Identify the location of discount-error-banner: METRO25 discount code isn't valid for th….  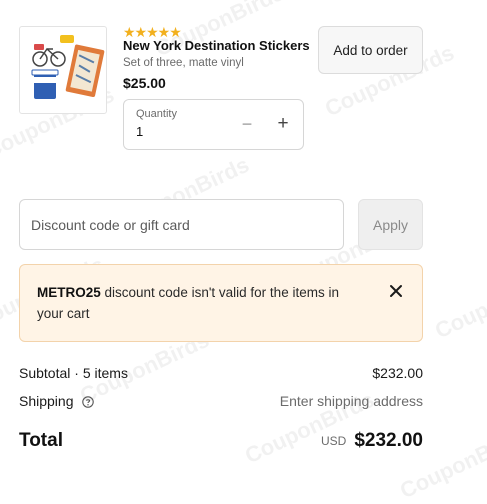
(221, 303).